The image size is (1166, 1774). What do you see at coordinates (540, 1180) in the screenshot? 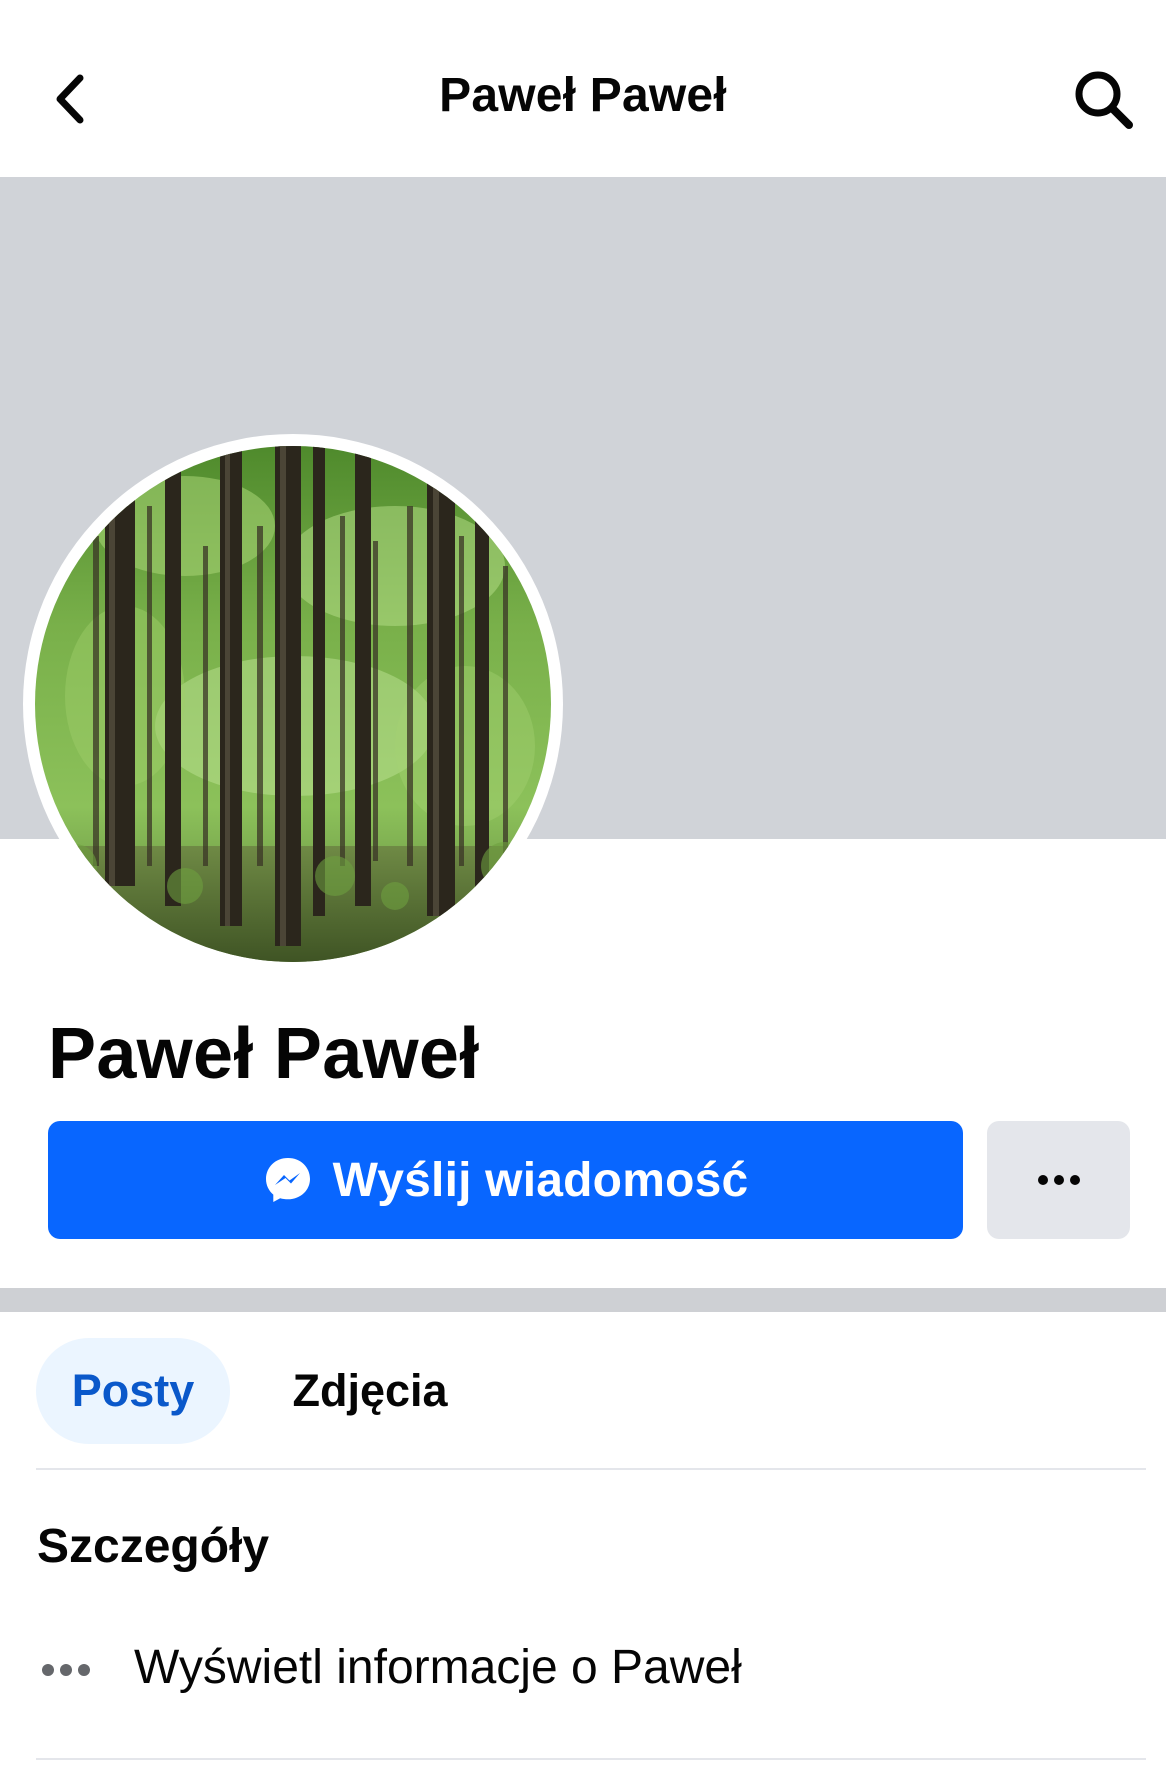
I see `send-message-label: Wyślij wiadomość` at bounding box center [540, 1180].